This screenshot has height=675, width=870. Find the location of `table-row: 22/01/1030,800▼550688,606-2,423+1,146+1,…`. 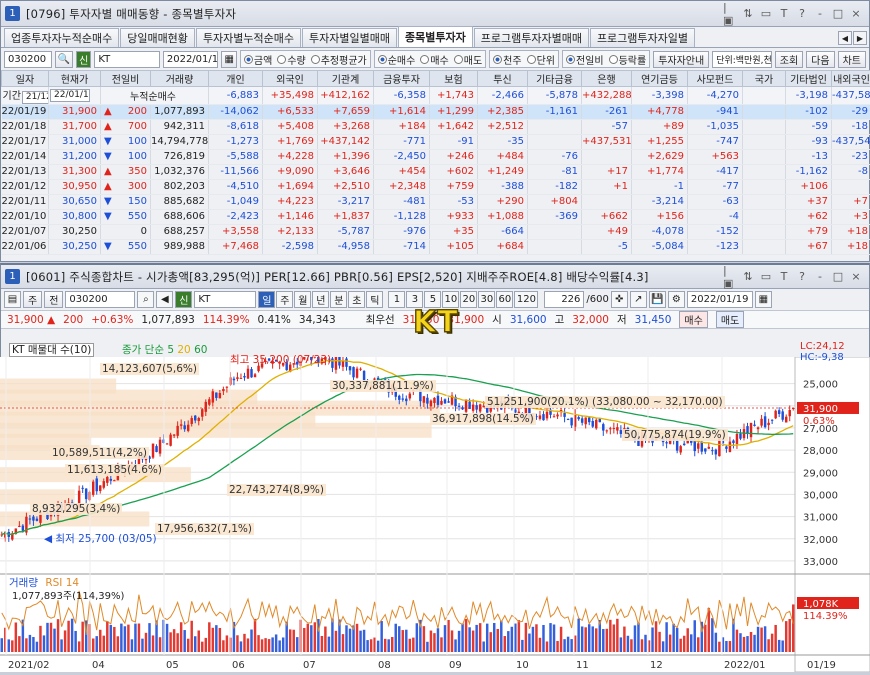

table-row: 22/01/1030,800▼550688,606-2,423+1,146+1,… is located at coordinates (436, 216).